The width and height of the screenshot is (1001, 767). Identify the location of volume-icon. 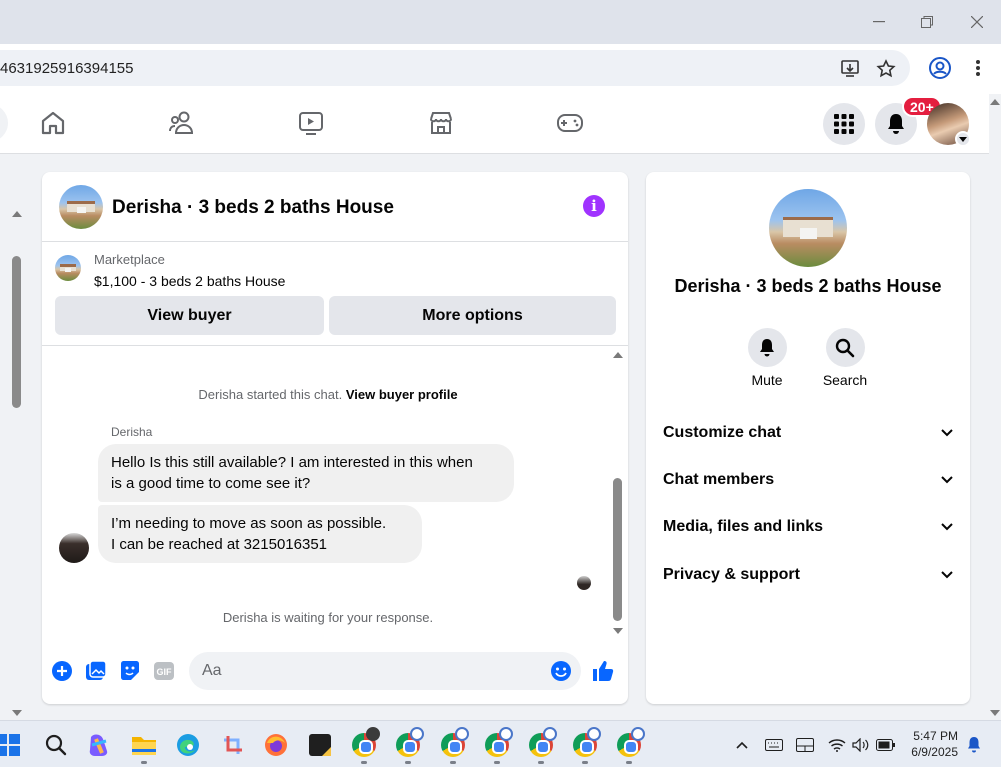
(861, 745).